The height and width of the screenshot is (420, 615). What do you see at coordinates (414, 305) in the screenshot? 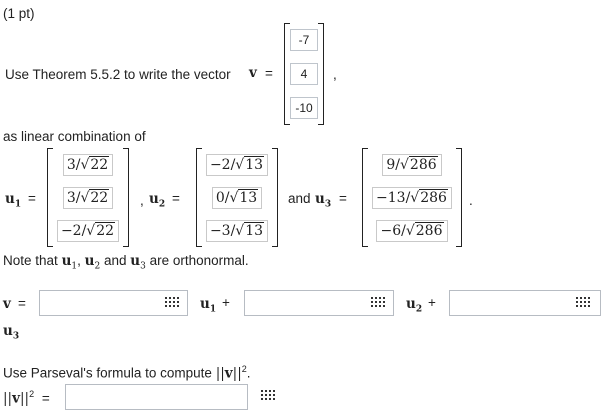
I see `combination-term-2: u2` at bounding box center [414, 305].